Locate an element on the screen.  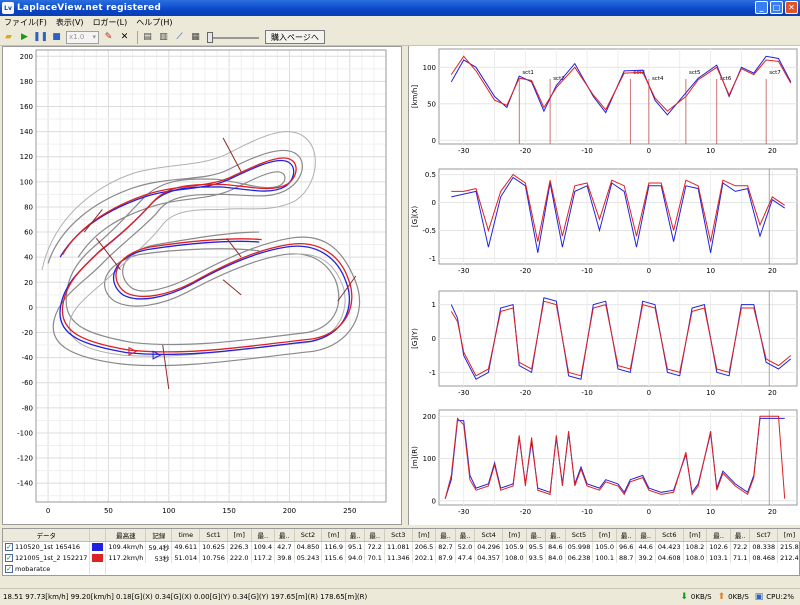
menu-view: 表示(V) is located at coordinates (70, 22).